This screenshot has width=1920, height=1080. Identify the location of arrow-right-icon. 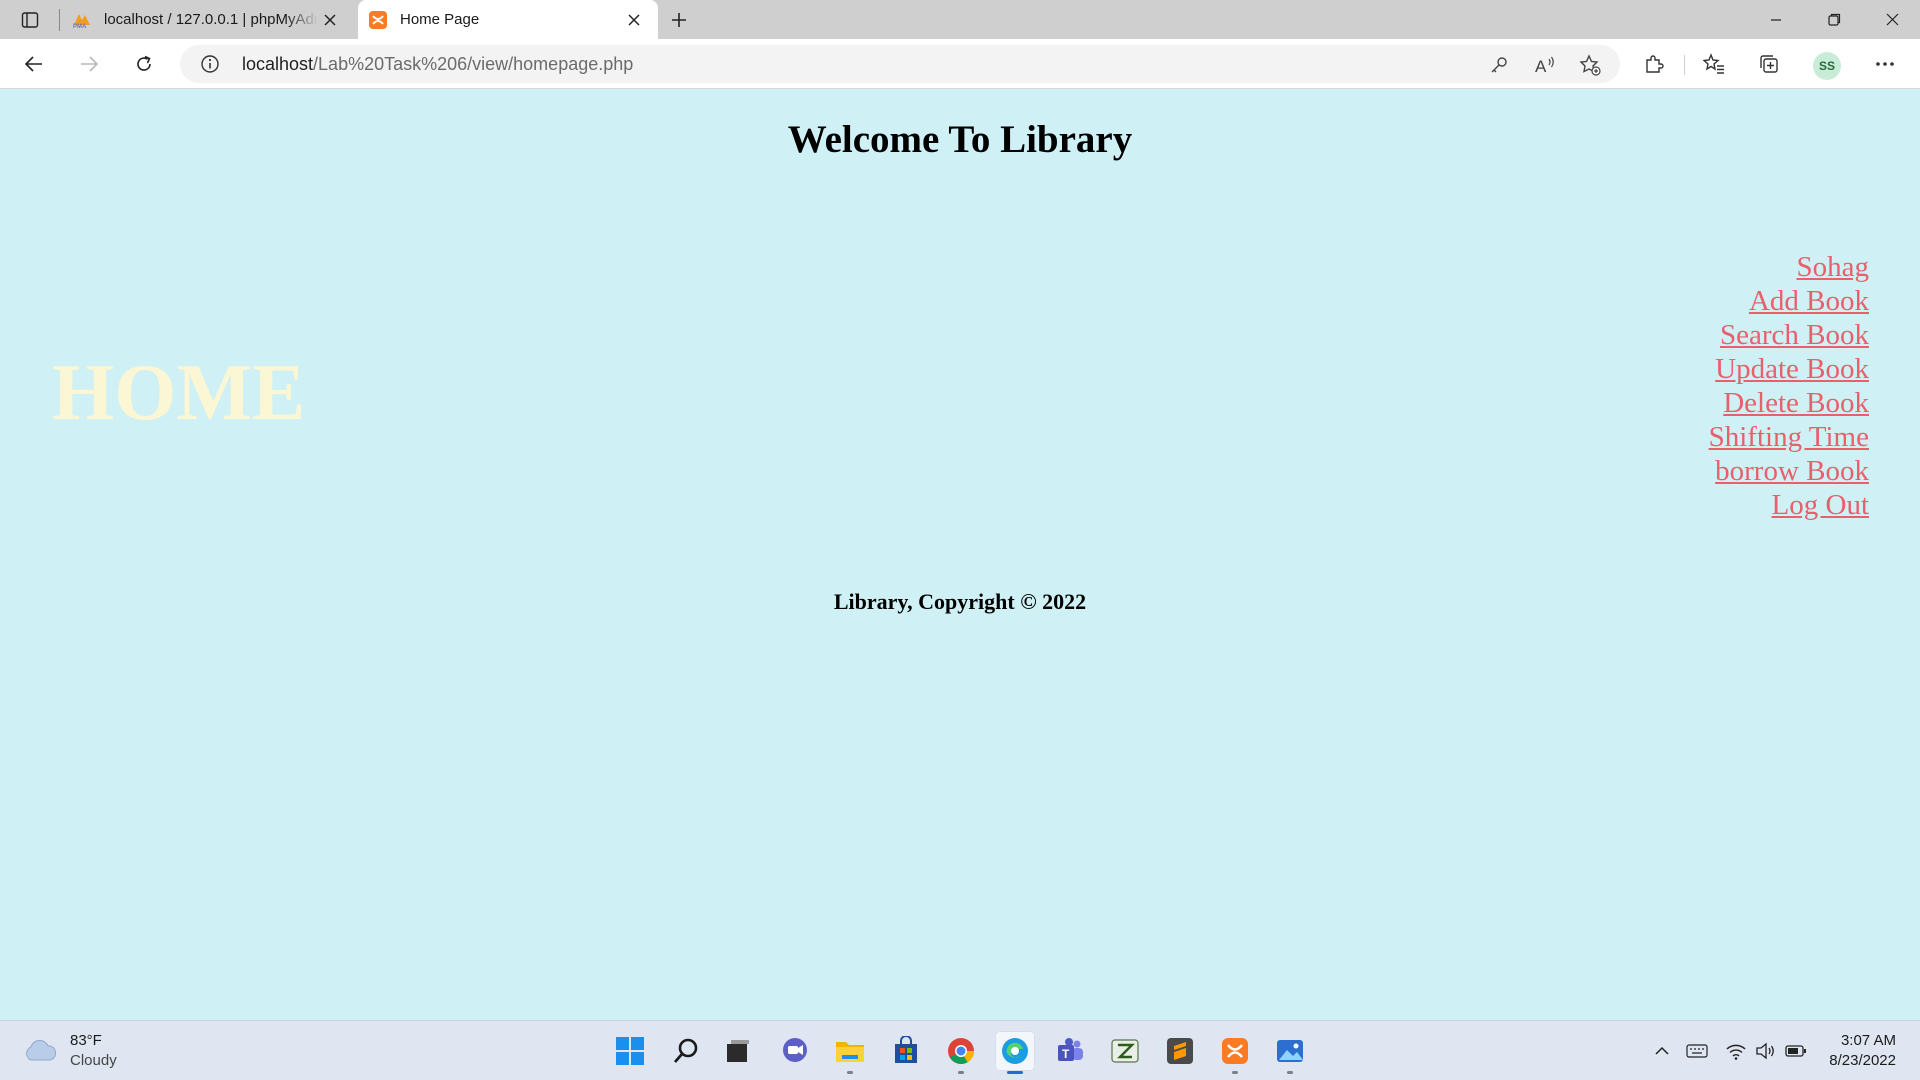
(90, 64).